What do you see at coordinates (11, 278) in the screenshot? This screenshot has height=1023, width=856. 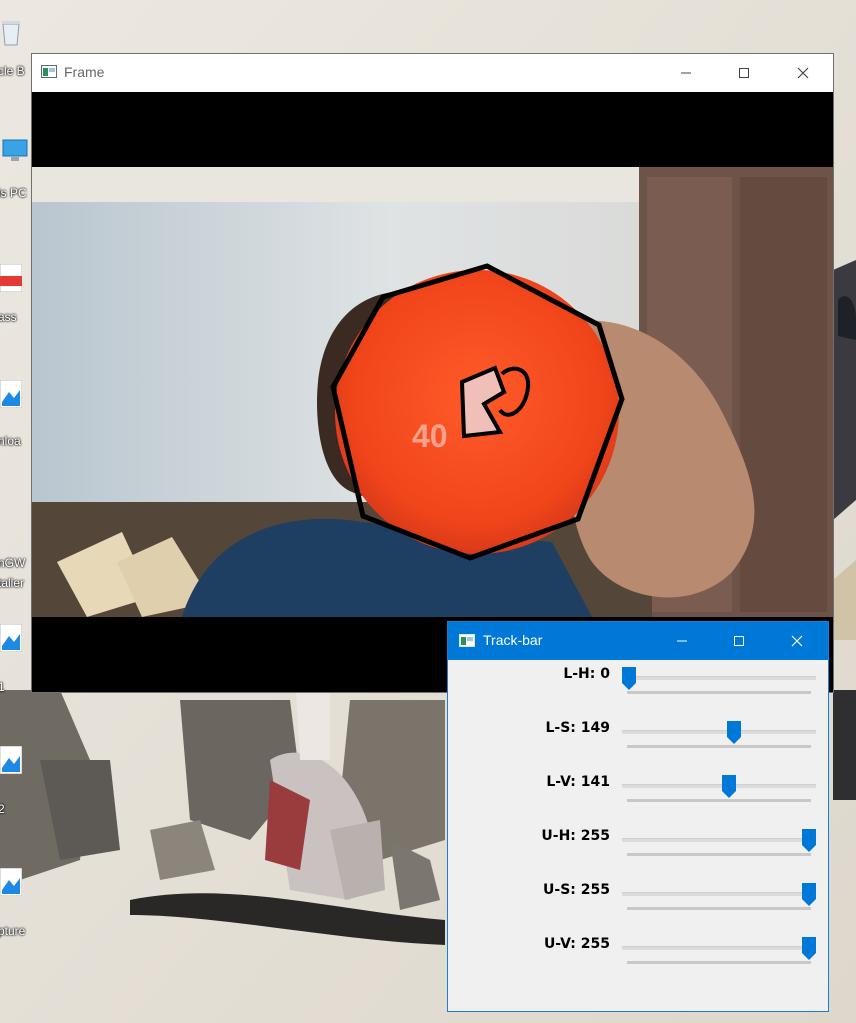 I see `pdf-file-icon` at bounding box center [11, 278].